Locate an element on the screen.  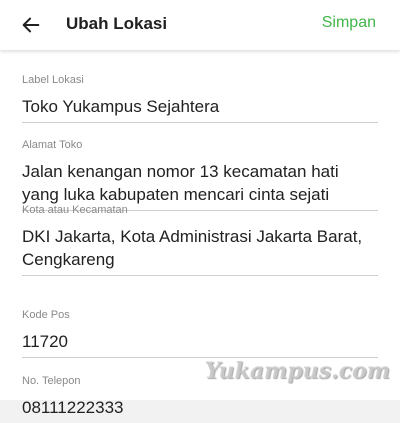
save-button: Simpan is located at coordinates (349, 23).